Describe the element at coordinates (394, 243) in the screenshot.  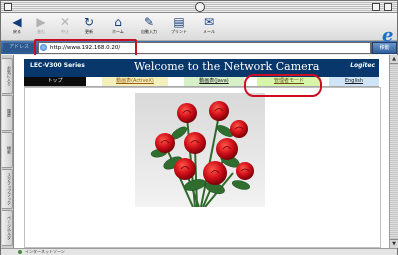
I see `scroll-down-arrow-icon: ▼` at that location.